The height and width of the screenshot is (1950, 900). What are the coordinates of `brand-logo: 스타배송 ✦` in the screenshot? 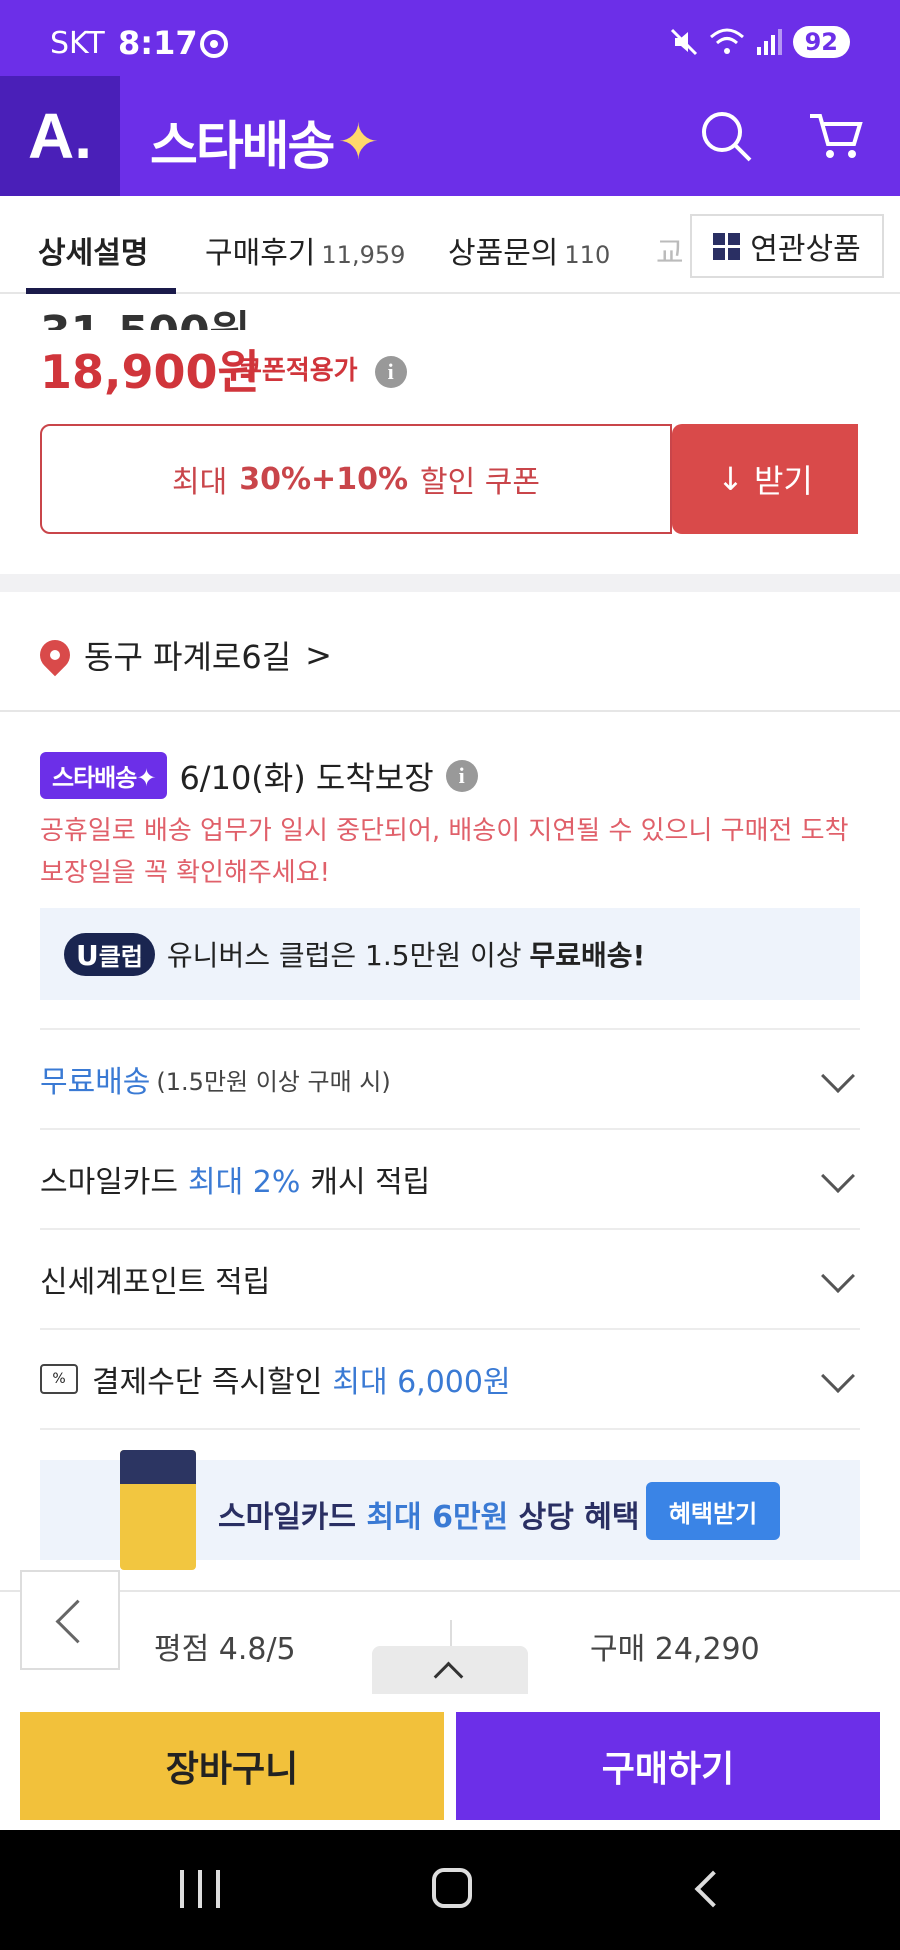 It's located at (264, 141).